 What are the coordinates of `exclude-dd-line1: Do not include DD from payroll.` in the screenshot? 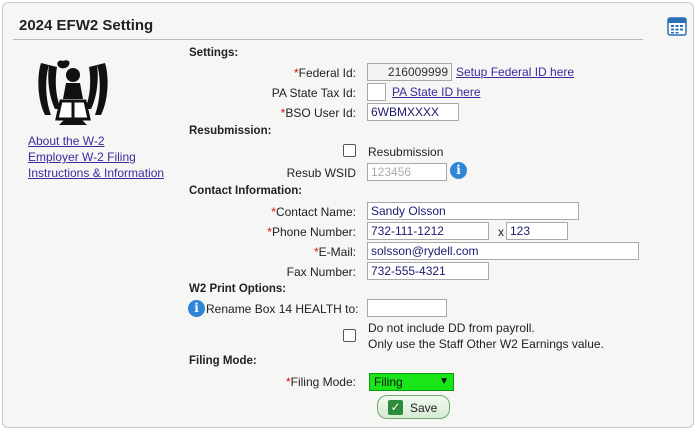 It's located at (451, 328).